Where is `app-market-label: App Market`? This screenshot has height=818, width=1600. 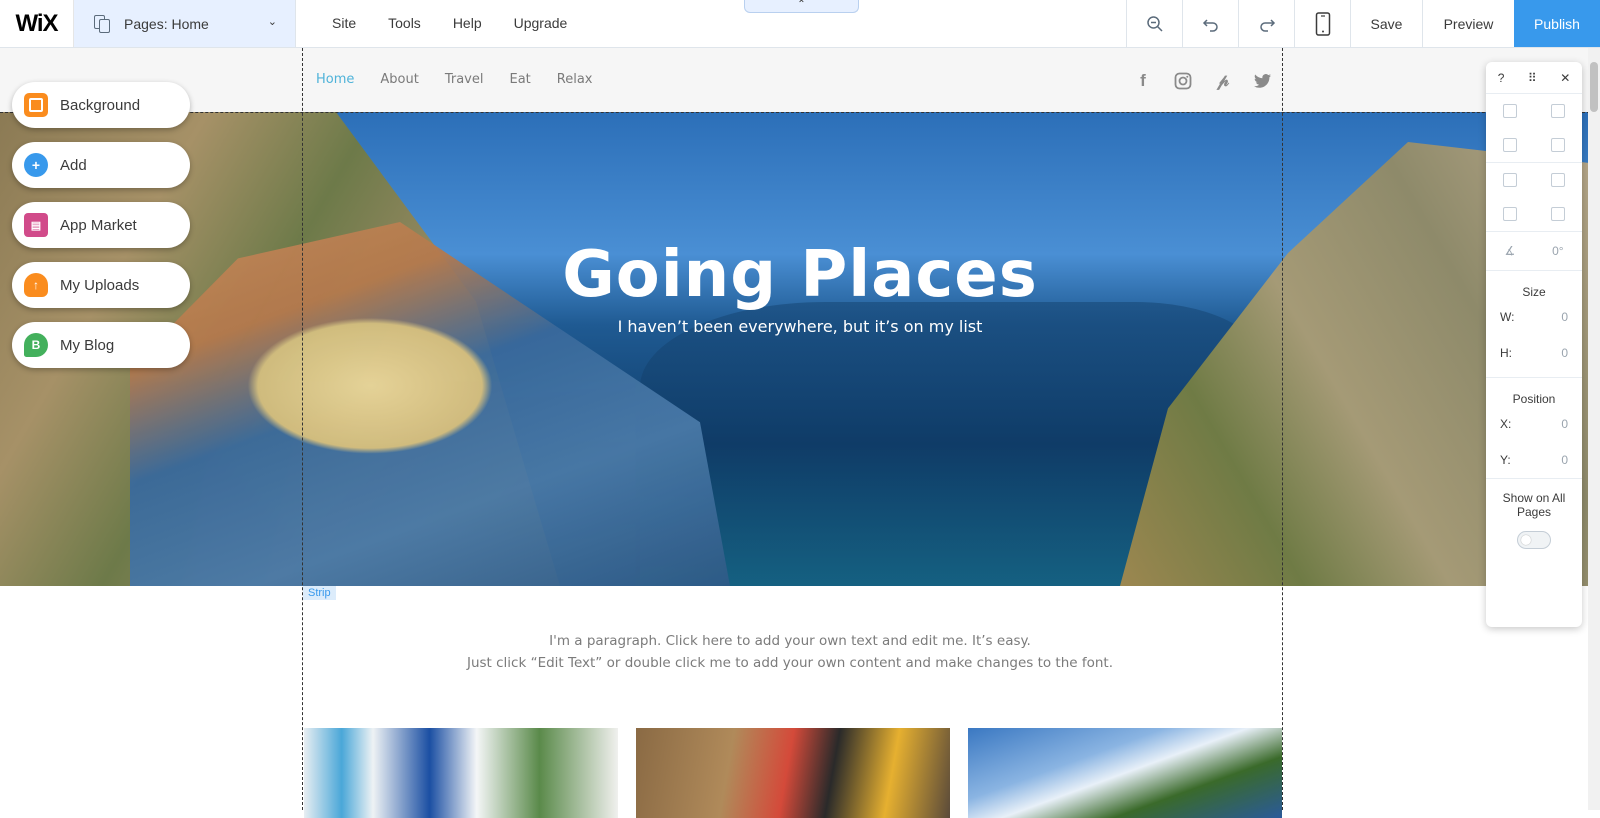
app-market-label: App Market is located at coordinates (98, 225).